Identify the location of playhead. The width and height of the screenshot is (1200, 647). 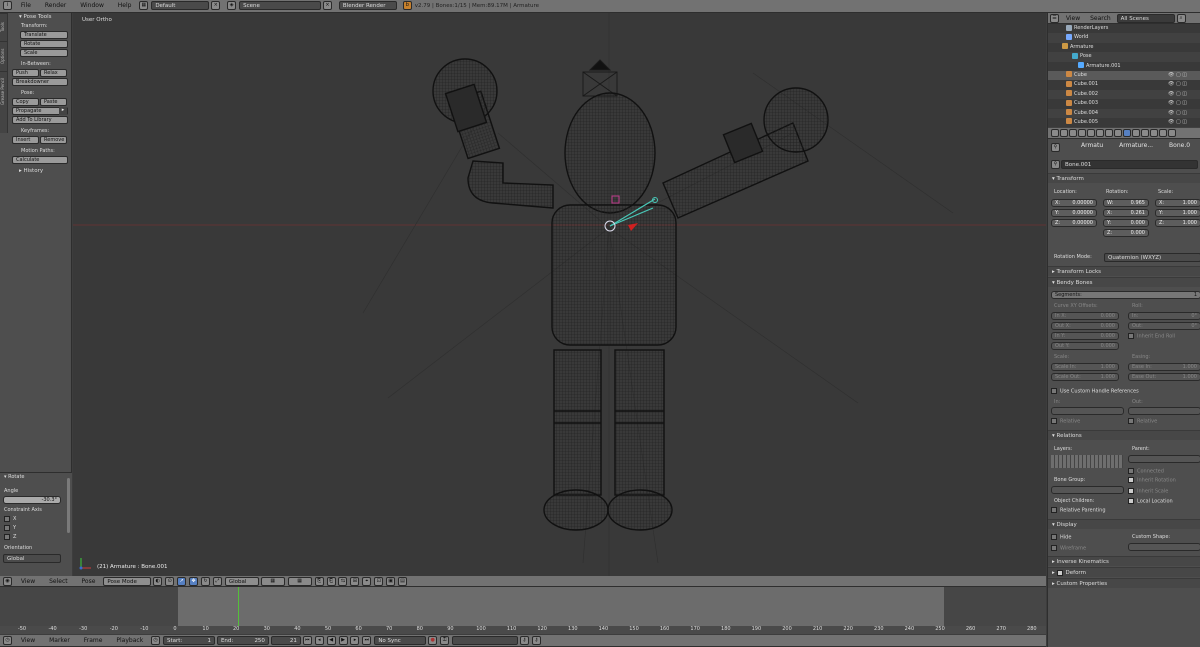
(238, 607).